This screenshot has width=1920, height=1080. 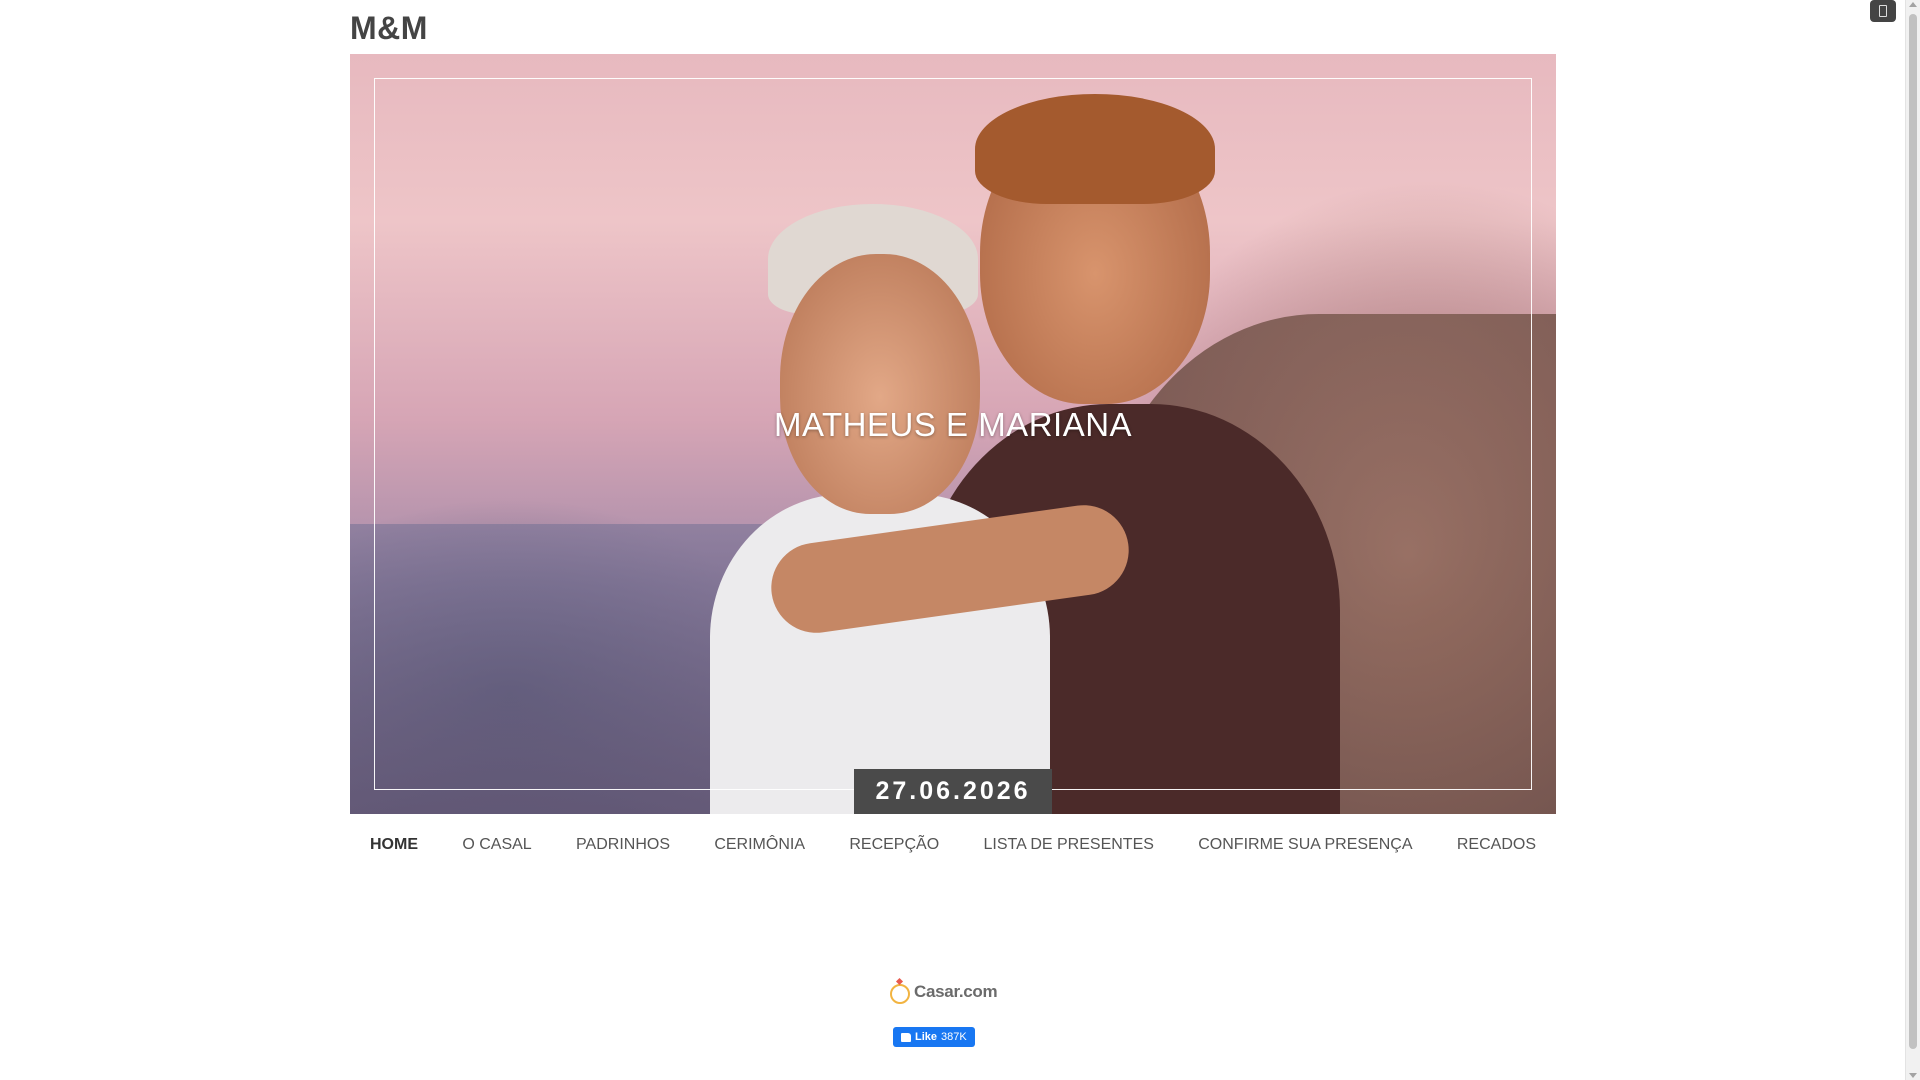 I want to click on thumbs-up-icon, so click(x=906, y=1037).